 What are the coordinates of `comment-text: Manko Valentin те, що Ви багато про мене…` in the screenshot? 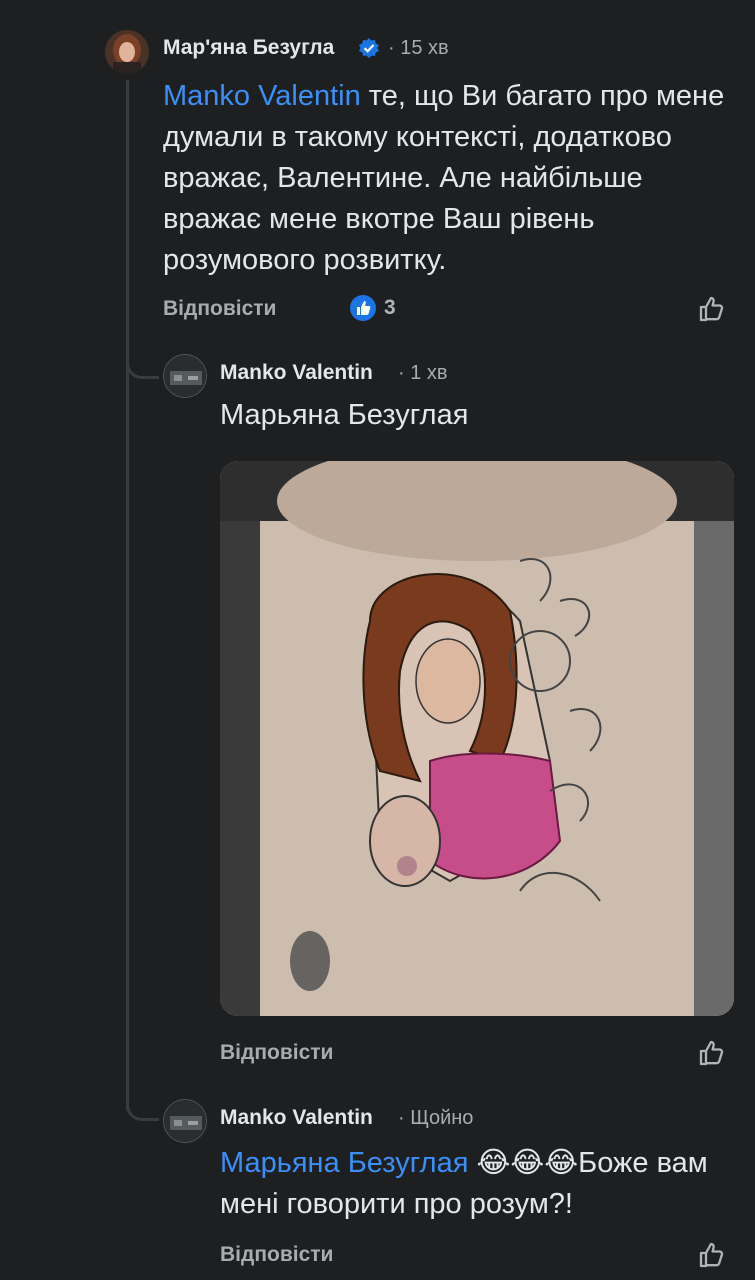 It's located at (448, 178).